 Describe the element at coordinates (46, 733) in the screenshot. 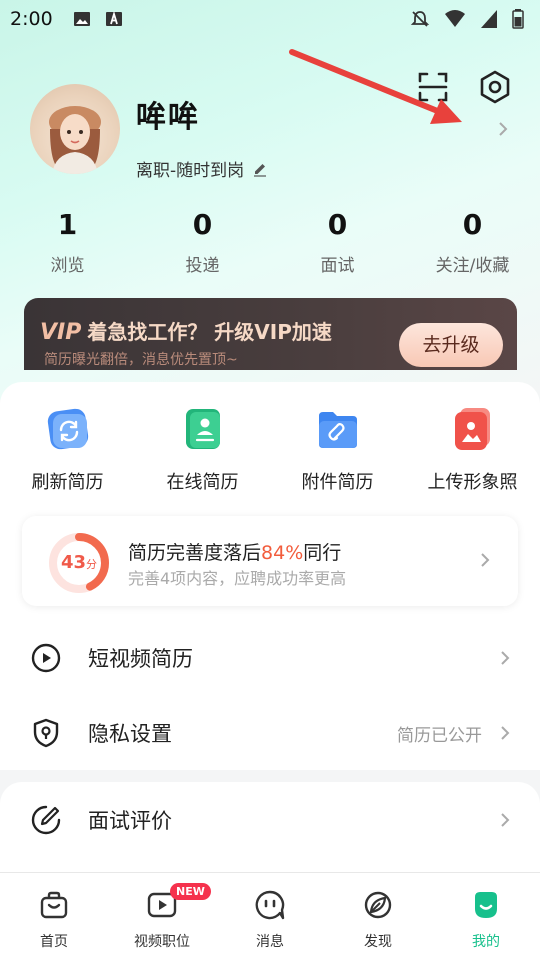

I see `shield-icon` at that location.